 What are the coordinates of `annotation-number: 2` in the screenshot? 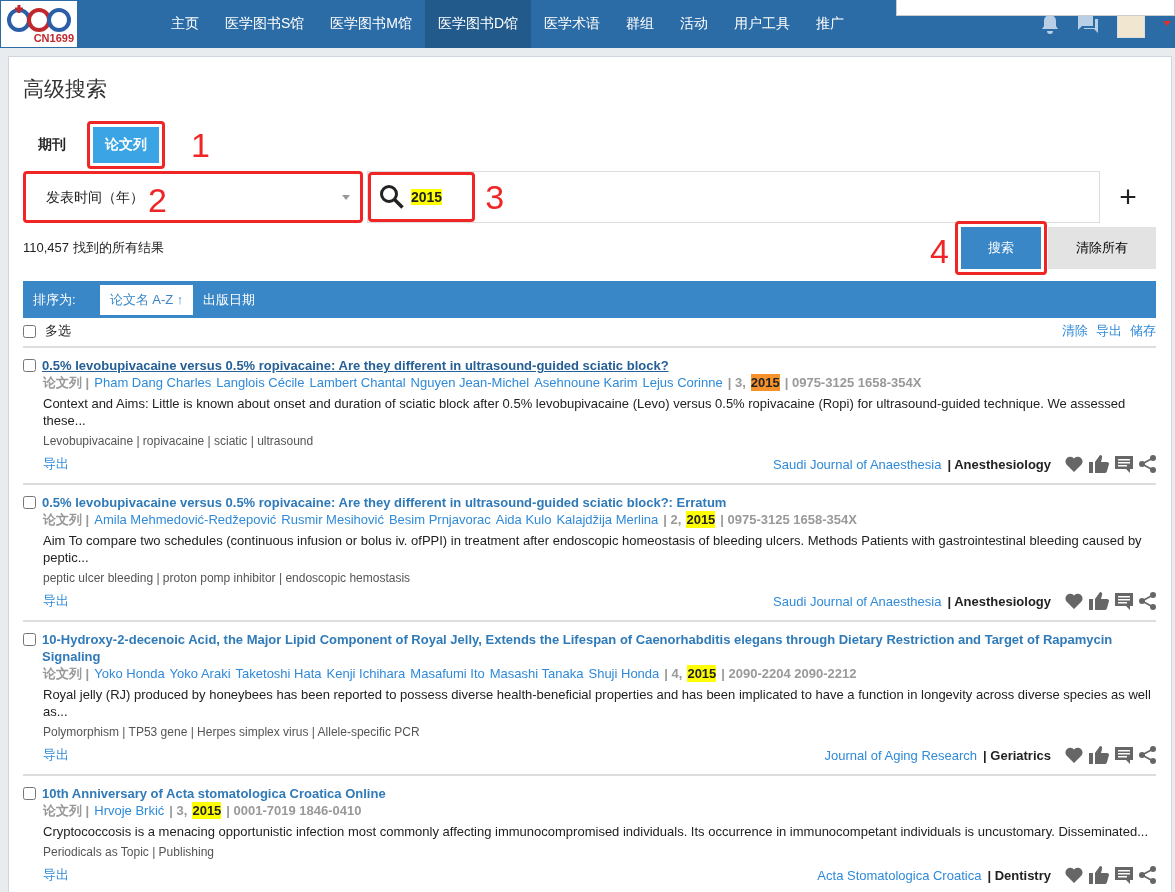 It's located at (157, 200).